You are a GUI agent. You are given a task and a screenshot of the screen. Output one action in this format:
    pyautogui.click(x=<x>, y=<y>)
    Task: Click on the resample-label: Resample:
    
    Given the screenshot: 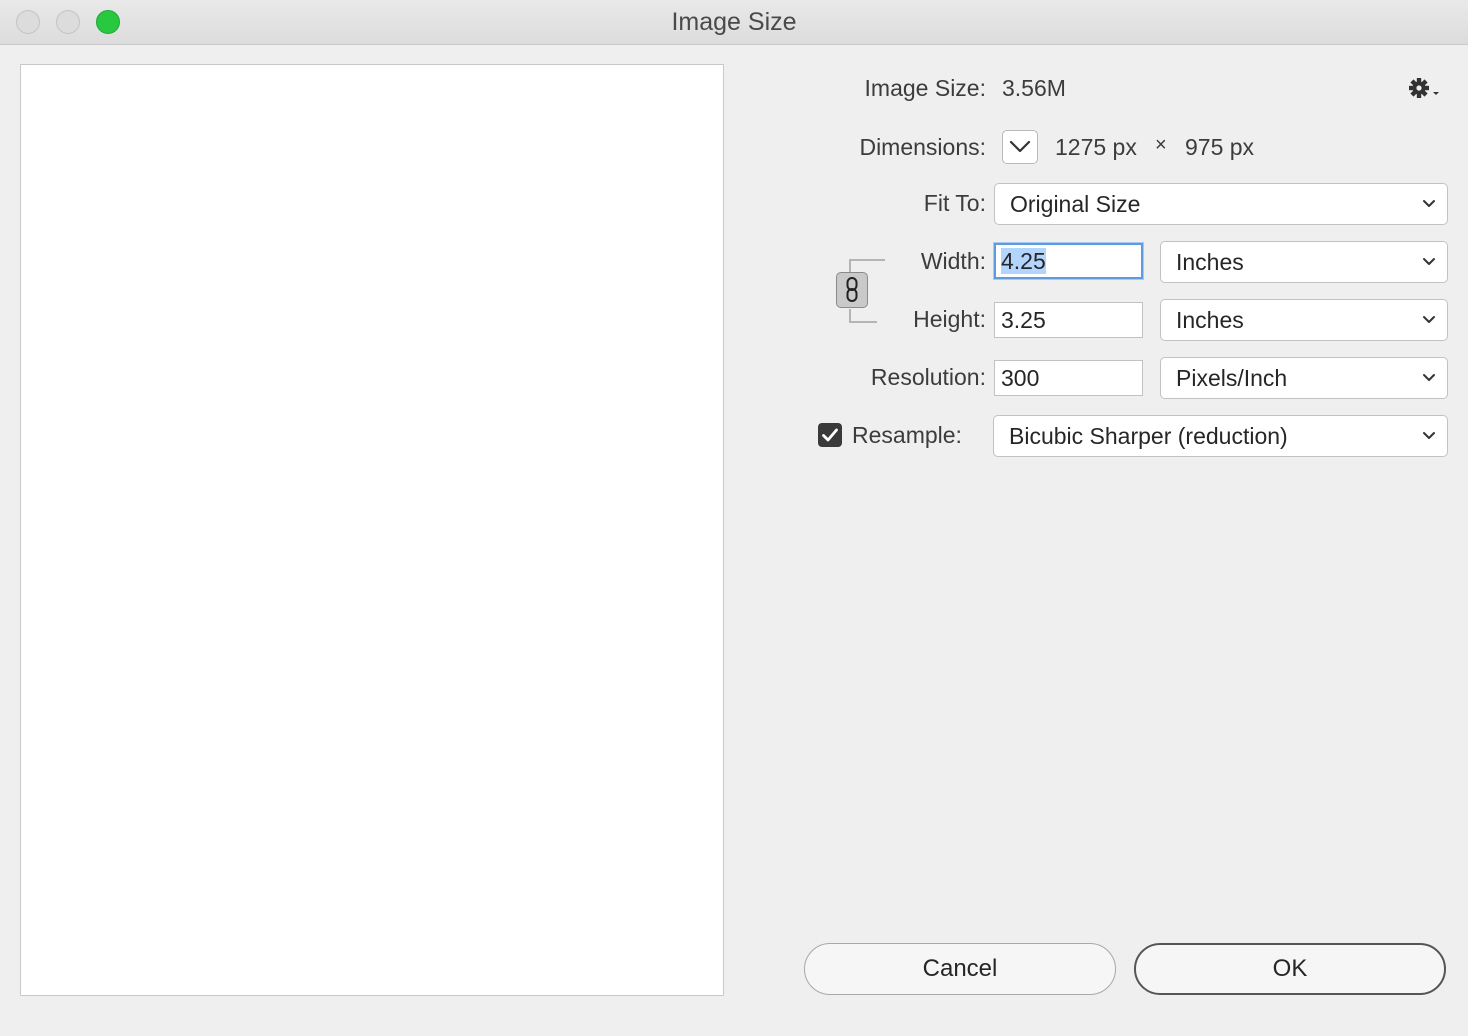 What is the action you would take?
    pyautogui.click(x=907, y=435)
    